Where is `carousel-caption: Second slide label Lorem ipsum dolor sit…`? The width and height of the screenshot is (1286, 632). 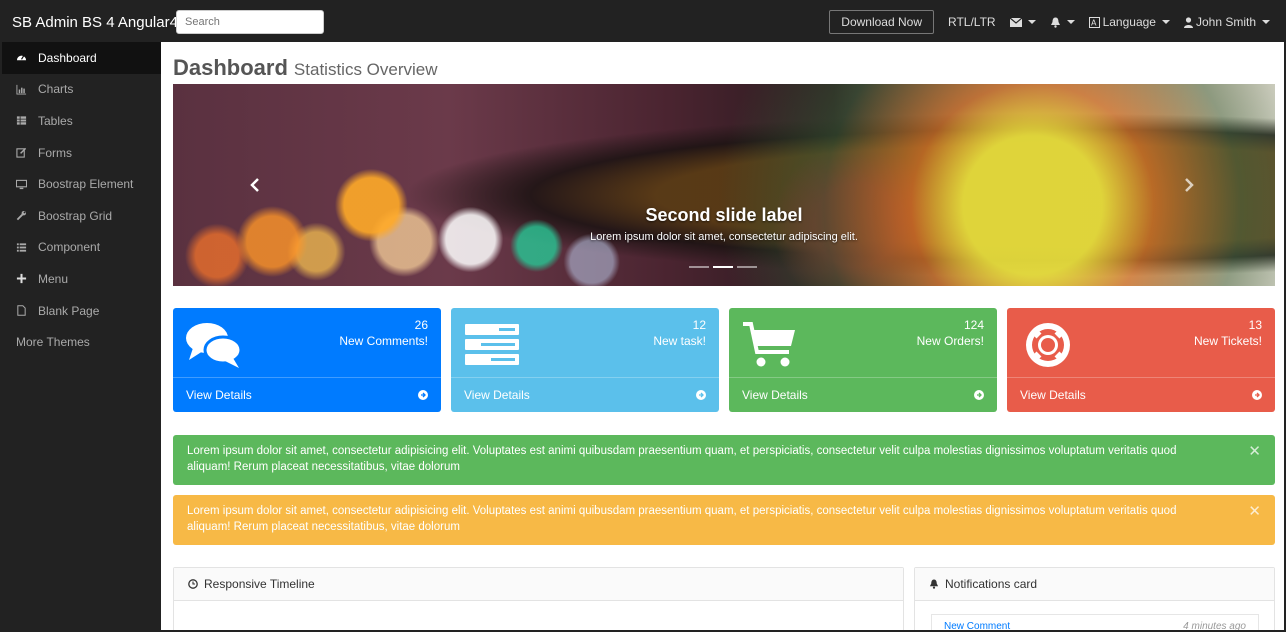 carousel-caption: Second slide label Lorem ipsum dolor sit… is located at coordinates (724, 224).